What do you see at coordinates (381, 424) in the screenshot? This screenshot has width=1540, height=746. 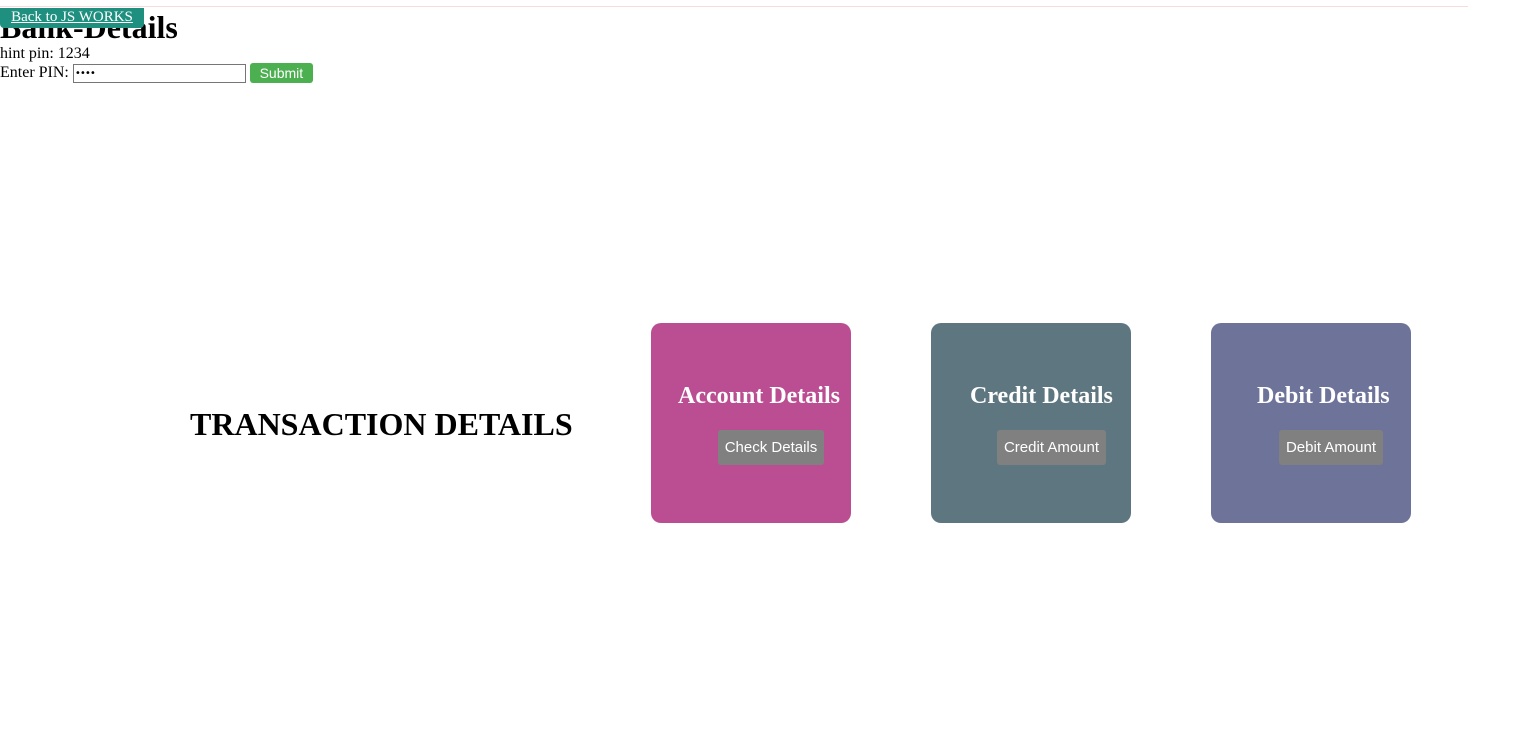 I see `transaction-details-heading: TRANSACTION DETAILS` at bounding box center [381, 424].